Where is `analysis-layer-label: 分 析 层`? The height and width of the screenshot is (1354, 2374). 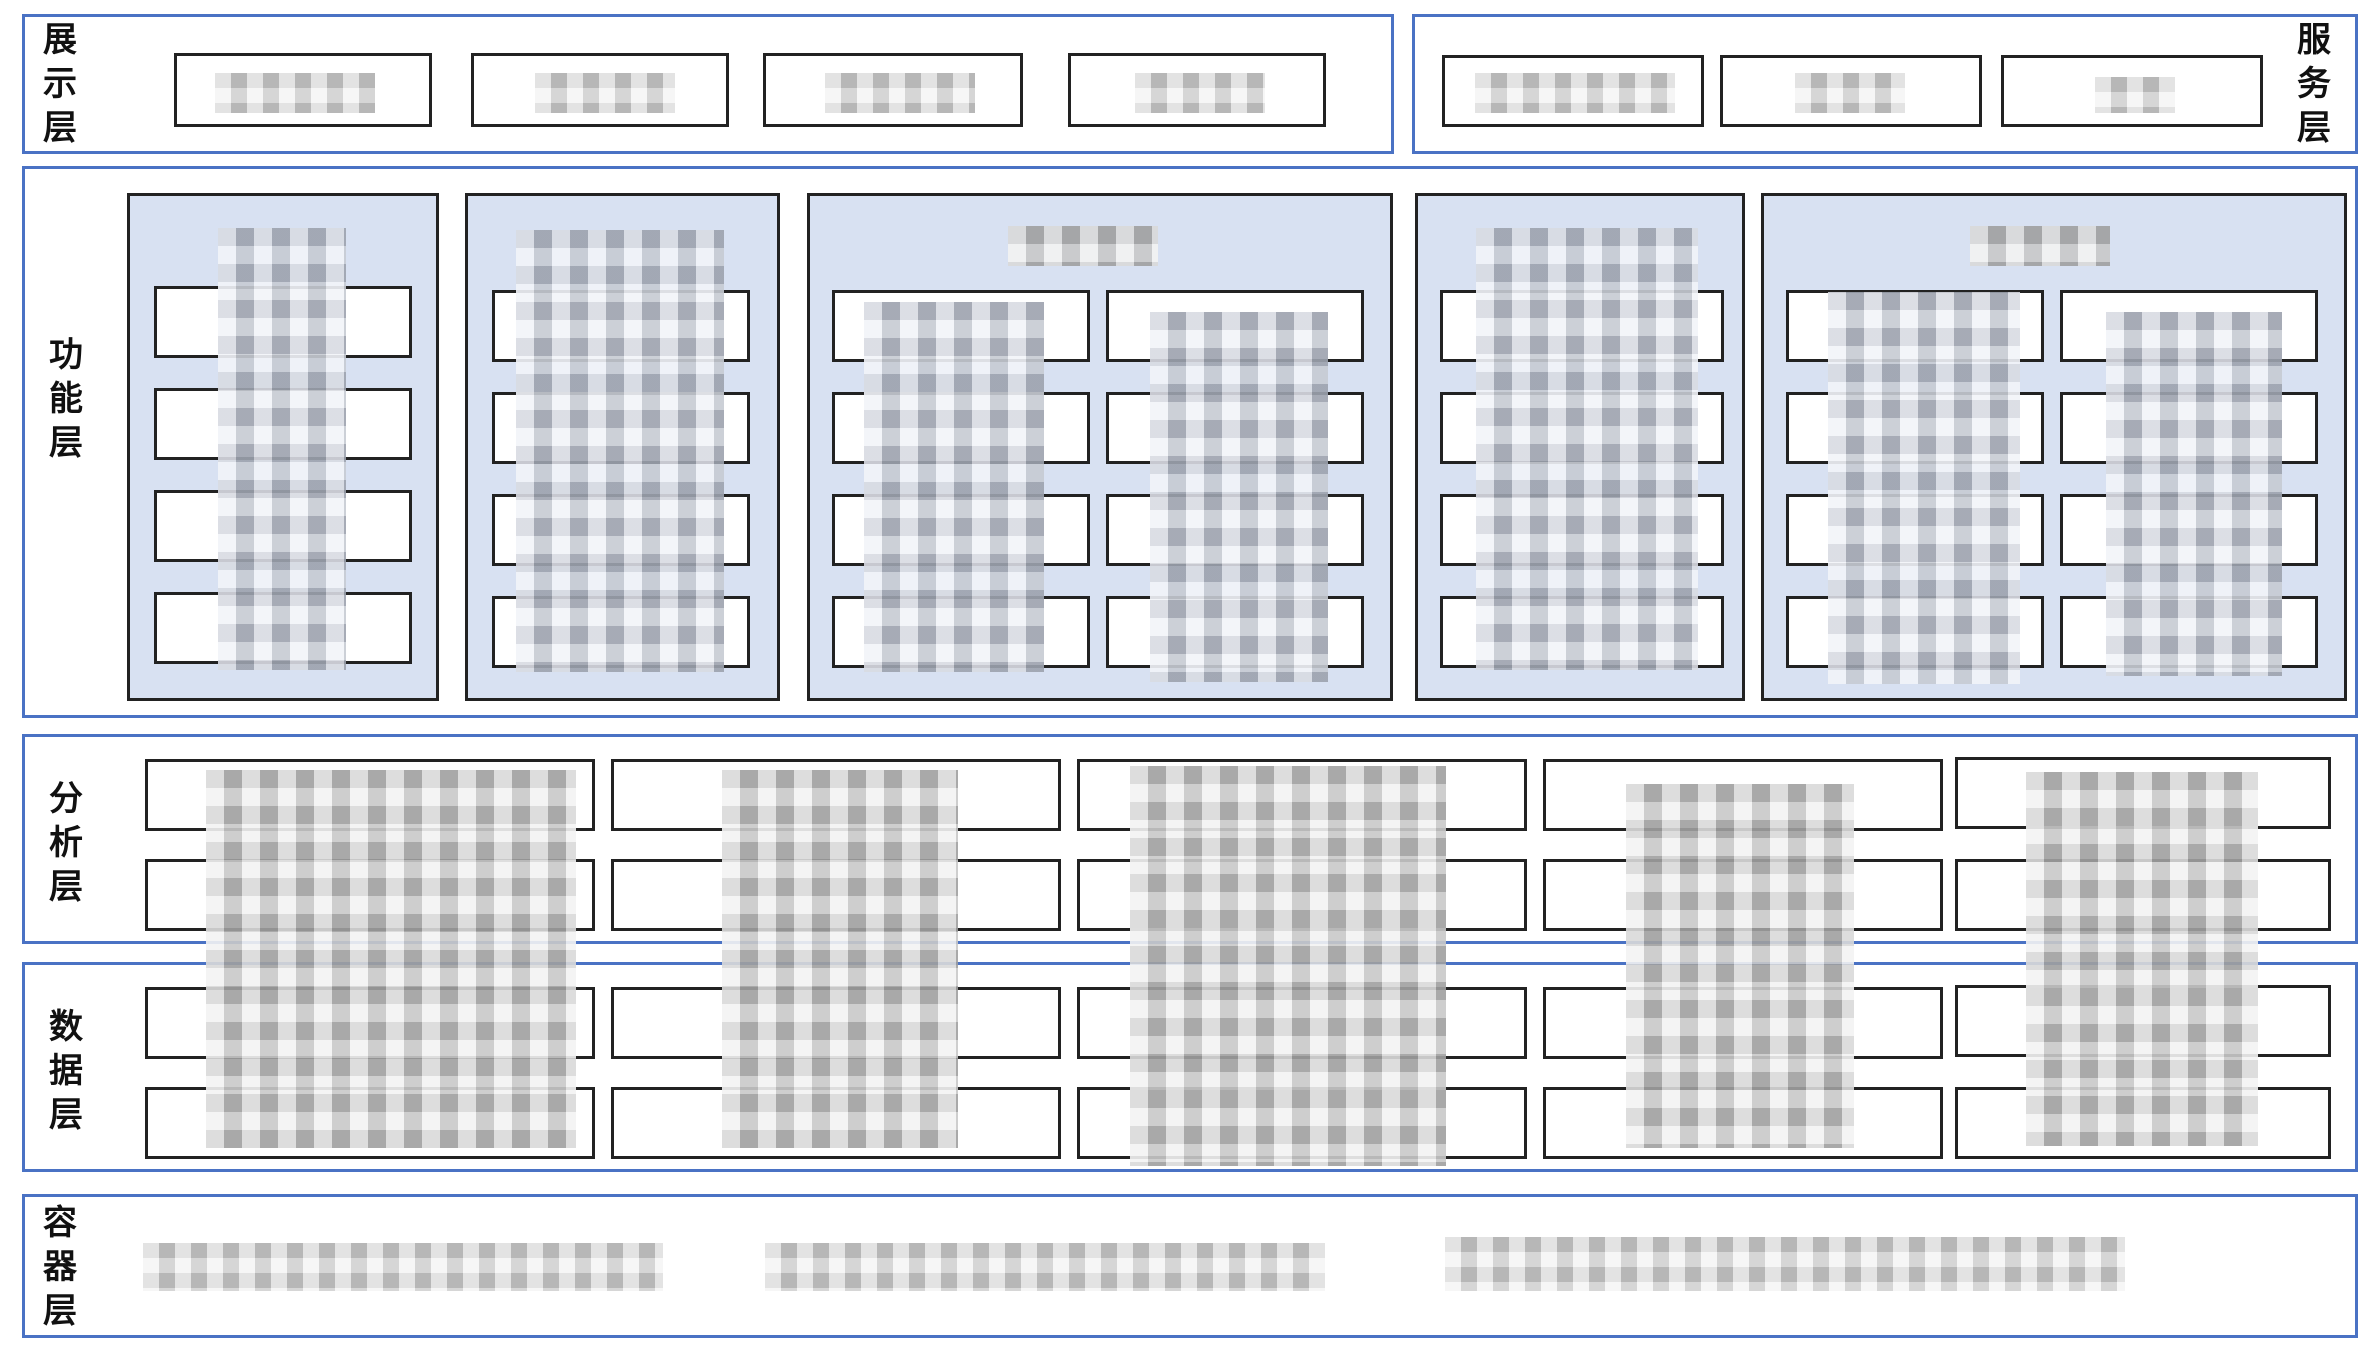 analysis-layer-label: 分 析 层 is located at coordinates (66, 843).